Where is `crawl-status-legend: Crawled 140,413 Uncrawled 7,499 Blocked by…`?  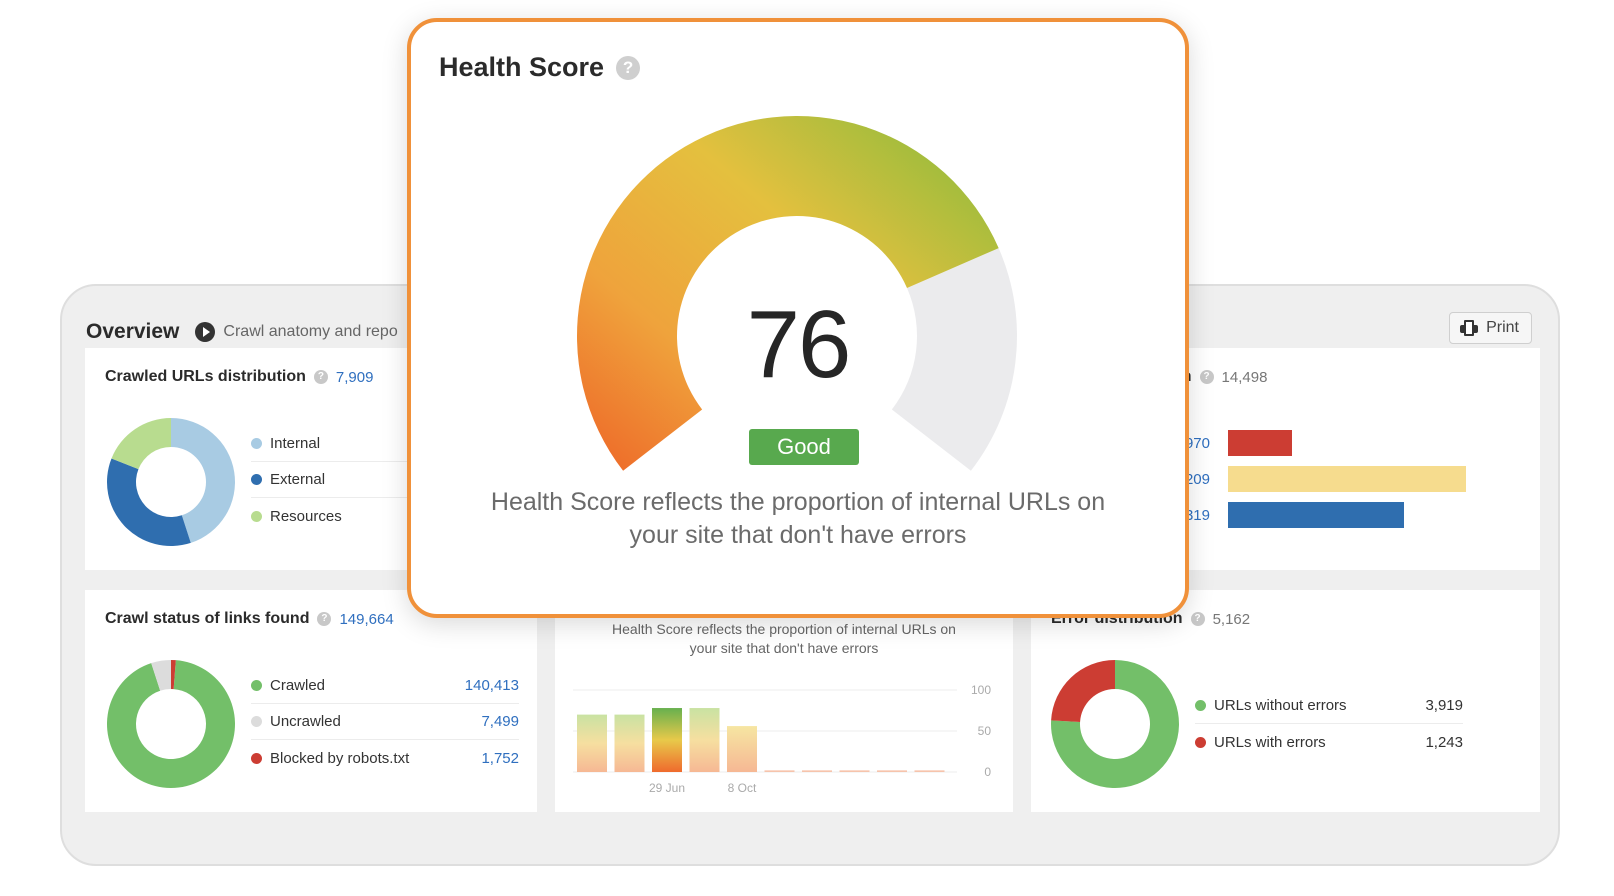 crawl-status-legend: Crawled 140,413 Uncrawled 7,499 Blocked by… is located at coordinates (385, 722).